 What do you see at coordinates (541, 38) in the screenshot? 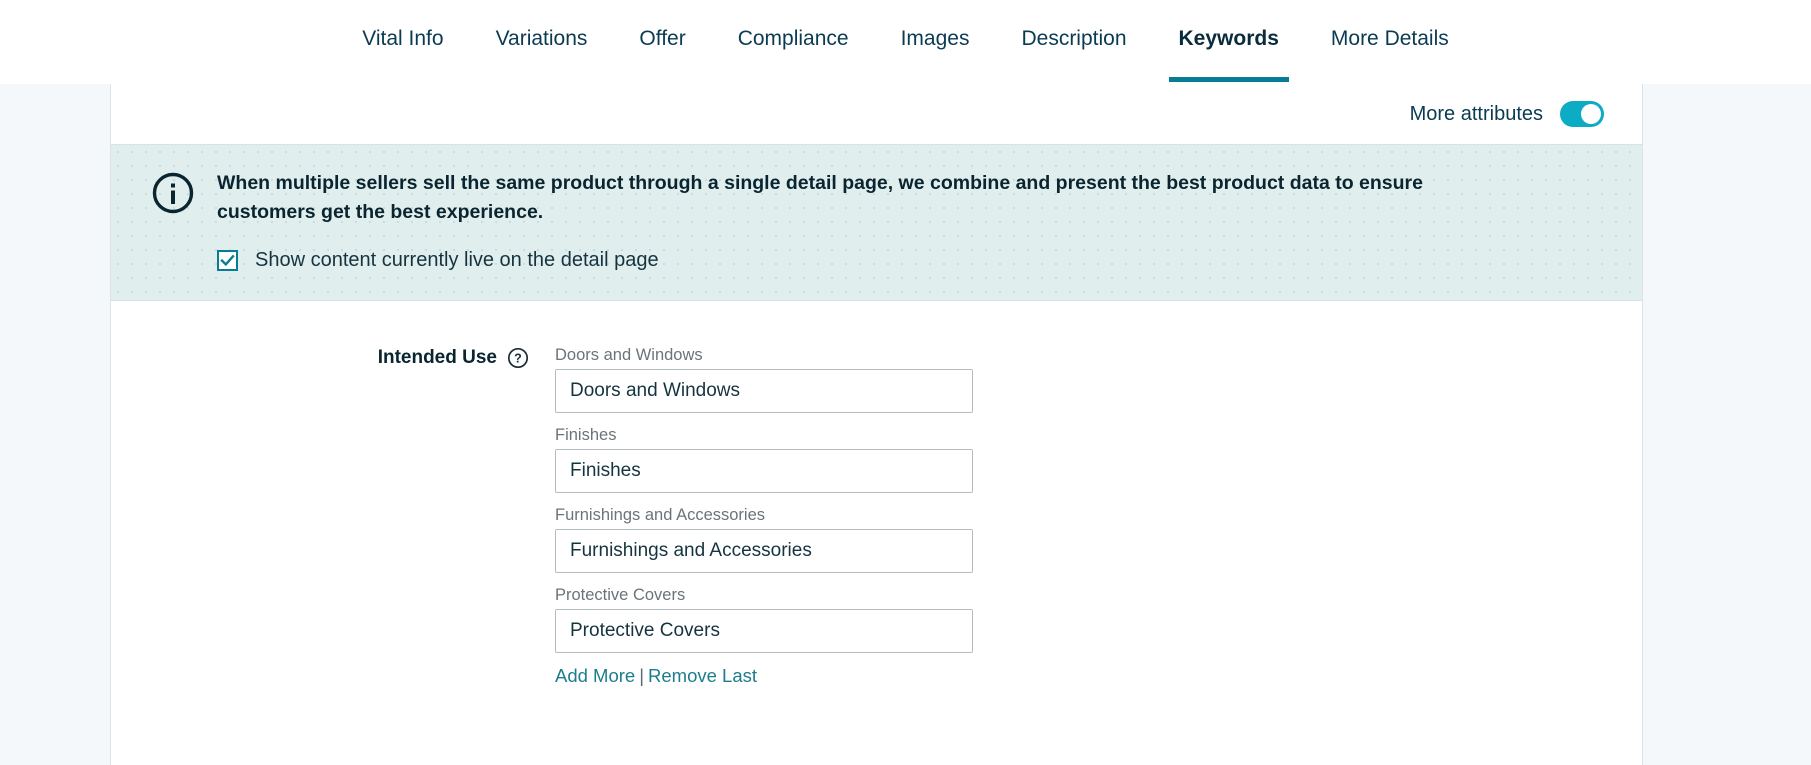
I see `tab-label: Variations` at bounding box center [541, 38].